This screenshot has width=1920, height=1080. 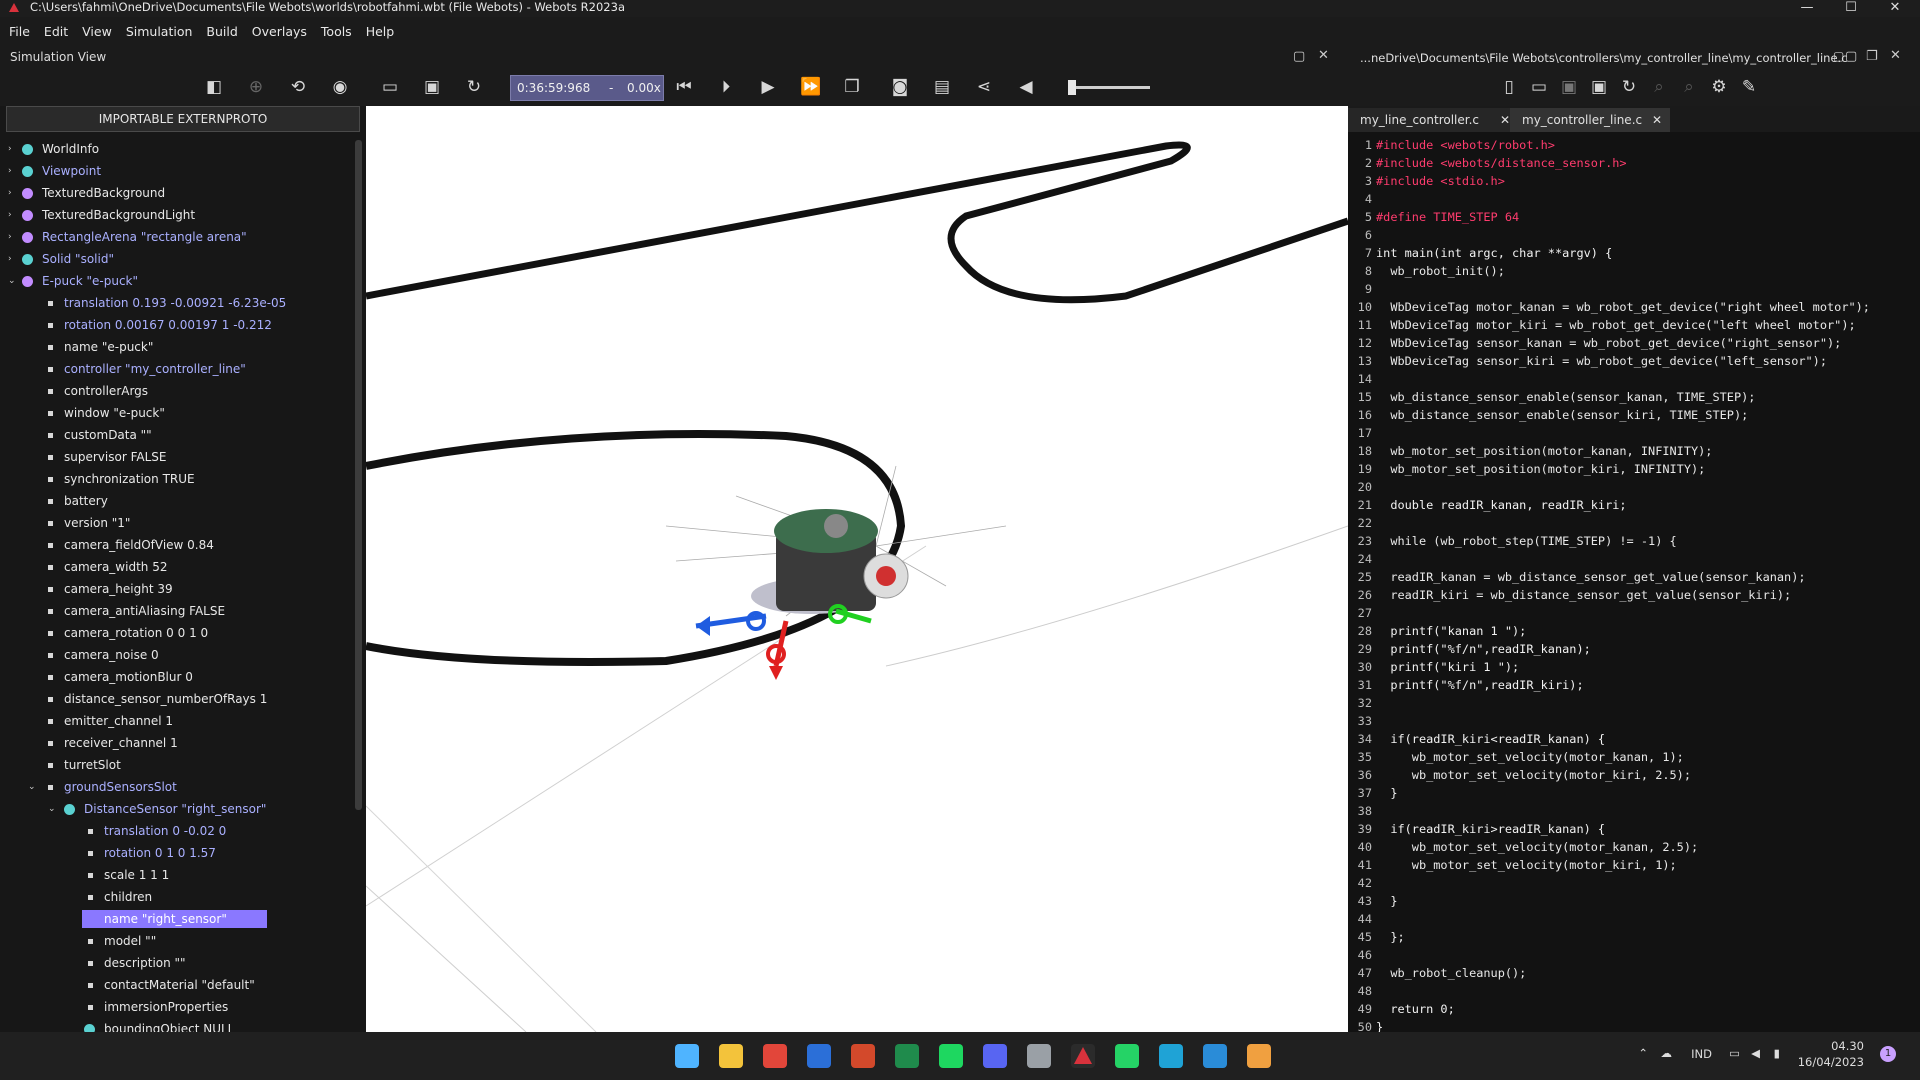 What do you see at coordinates (900, 87) in the screenshot?
I see `screenshot-icon: ◙` at bounding box center [900, 87].